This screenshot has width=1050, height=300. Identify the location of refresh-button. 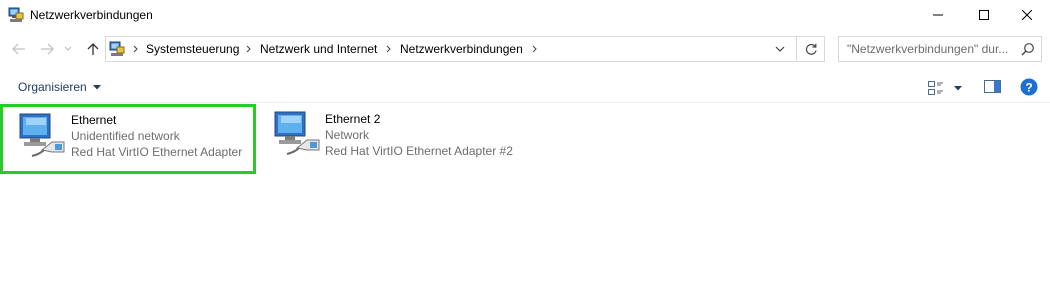
(810, 49).